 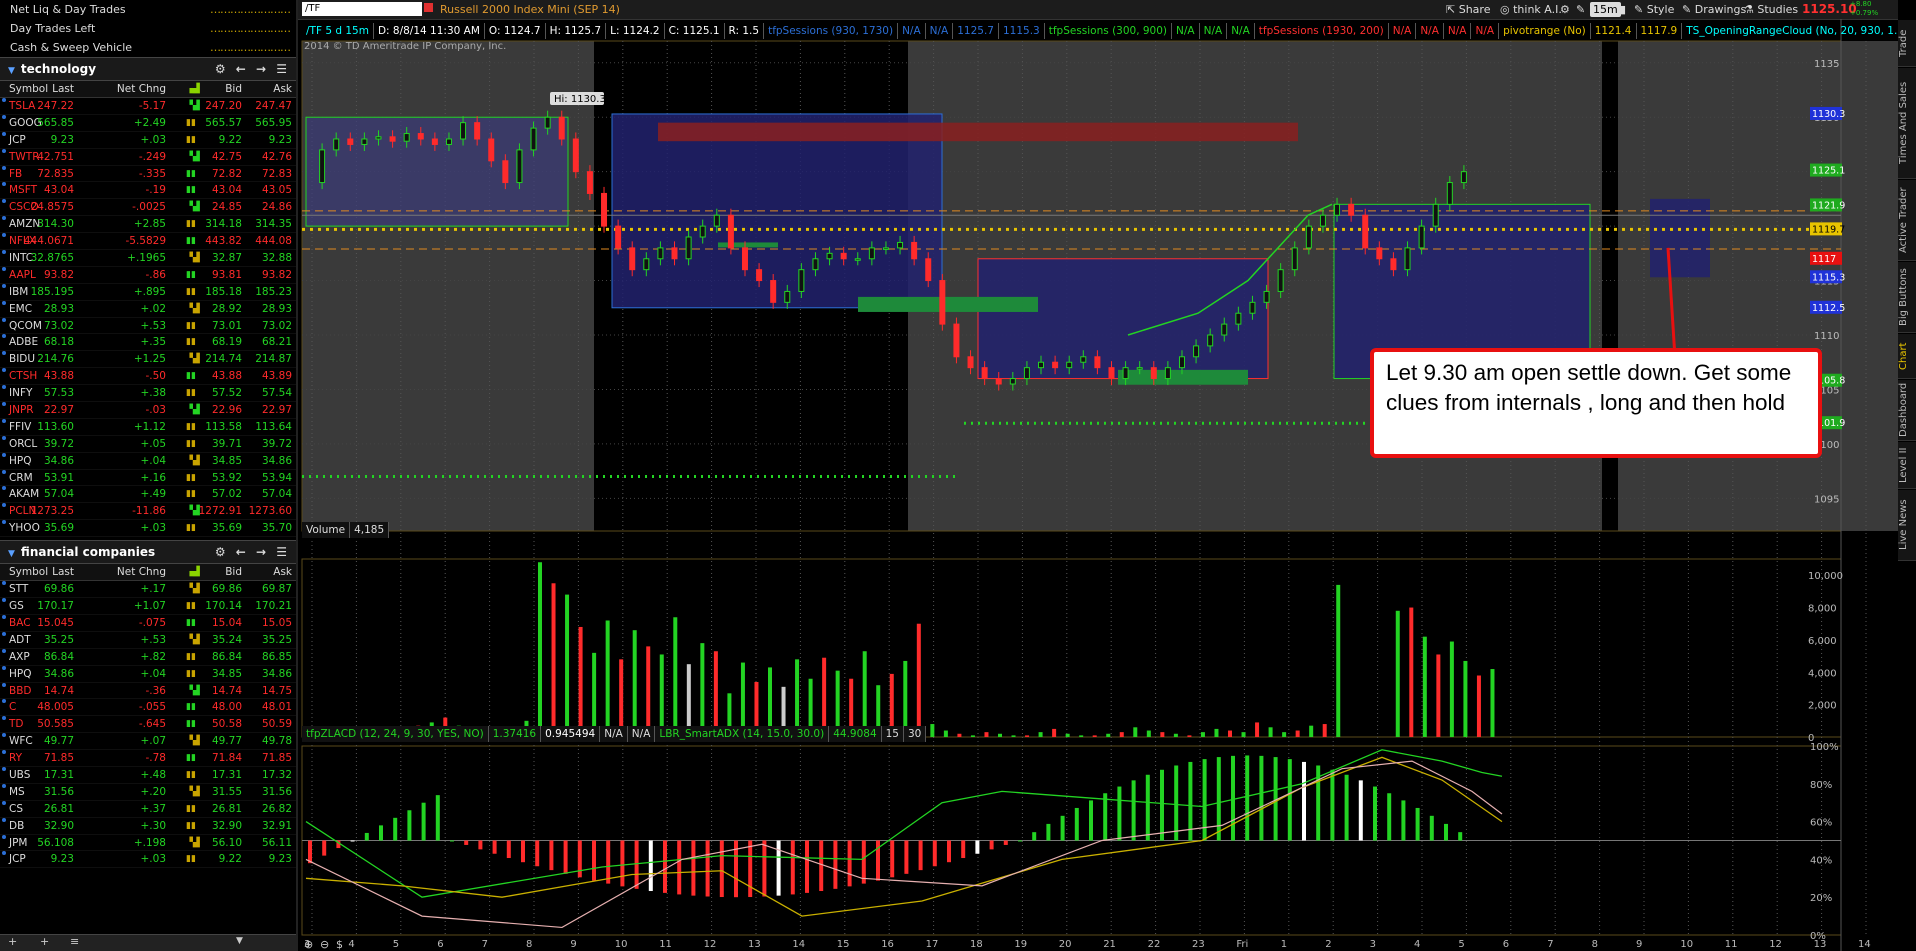 I want to click on tab-active-trader: Active Trader, so click(x=1907, y=220).